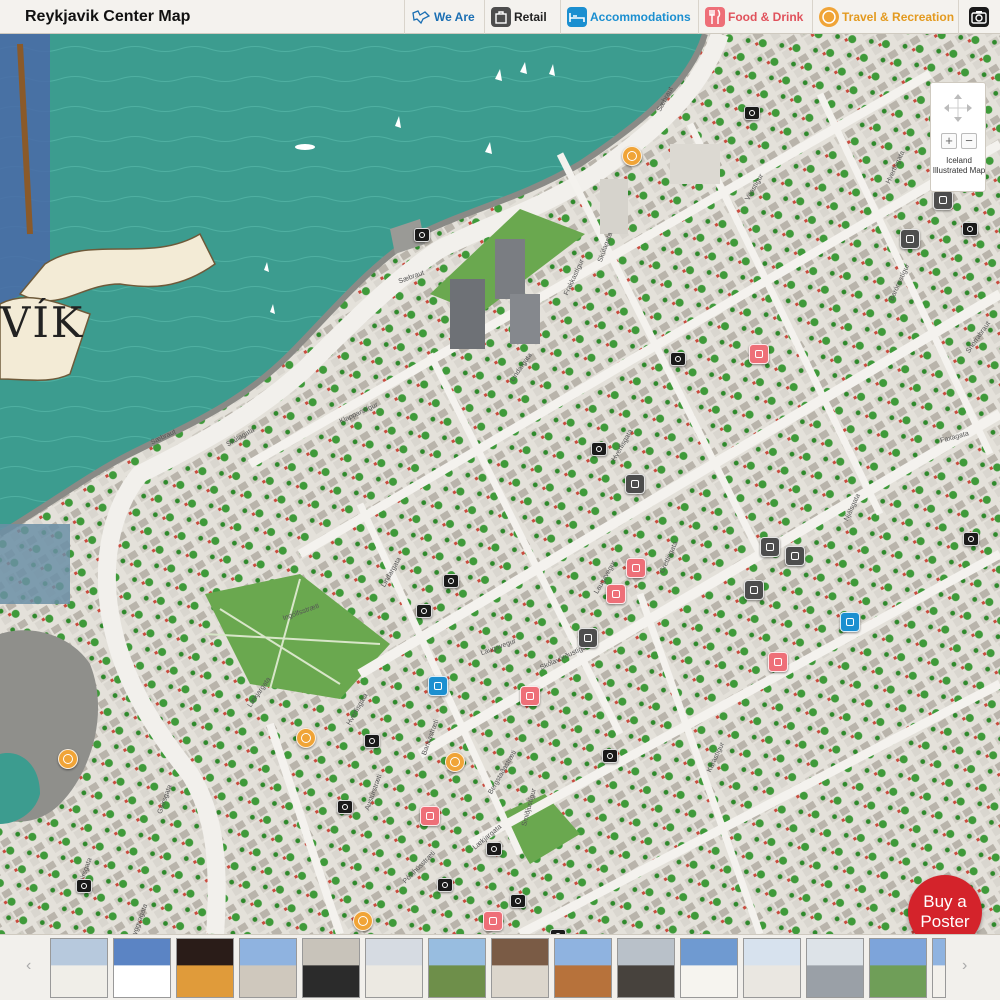 This screenshot has width=1000, height=1000. Describe the element at coordinates (577, 17) in the screenshot. I see `bed-icon` at that location.